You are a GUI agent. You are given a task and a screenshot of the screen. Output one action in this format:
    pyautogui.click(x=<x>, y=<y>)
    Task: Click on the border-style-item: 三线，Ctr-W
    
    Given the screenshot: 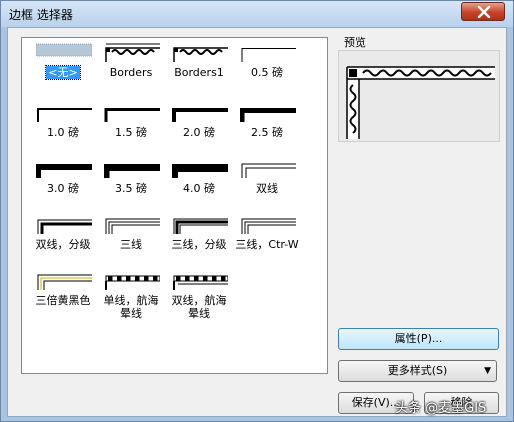 What is the action you would take?
    pyautogui.click(x=267, y=239)
    